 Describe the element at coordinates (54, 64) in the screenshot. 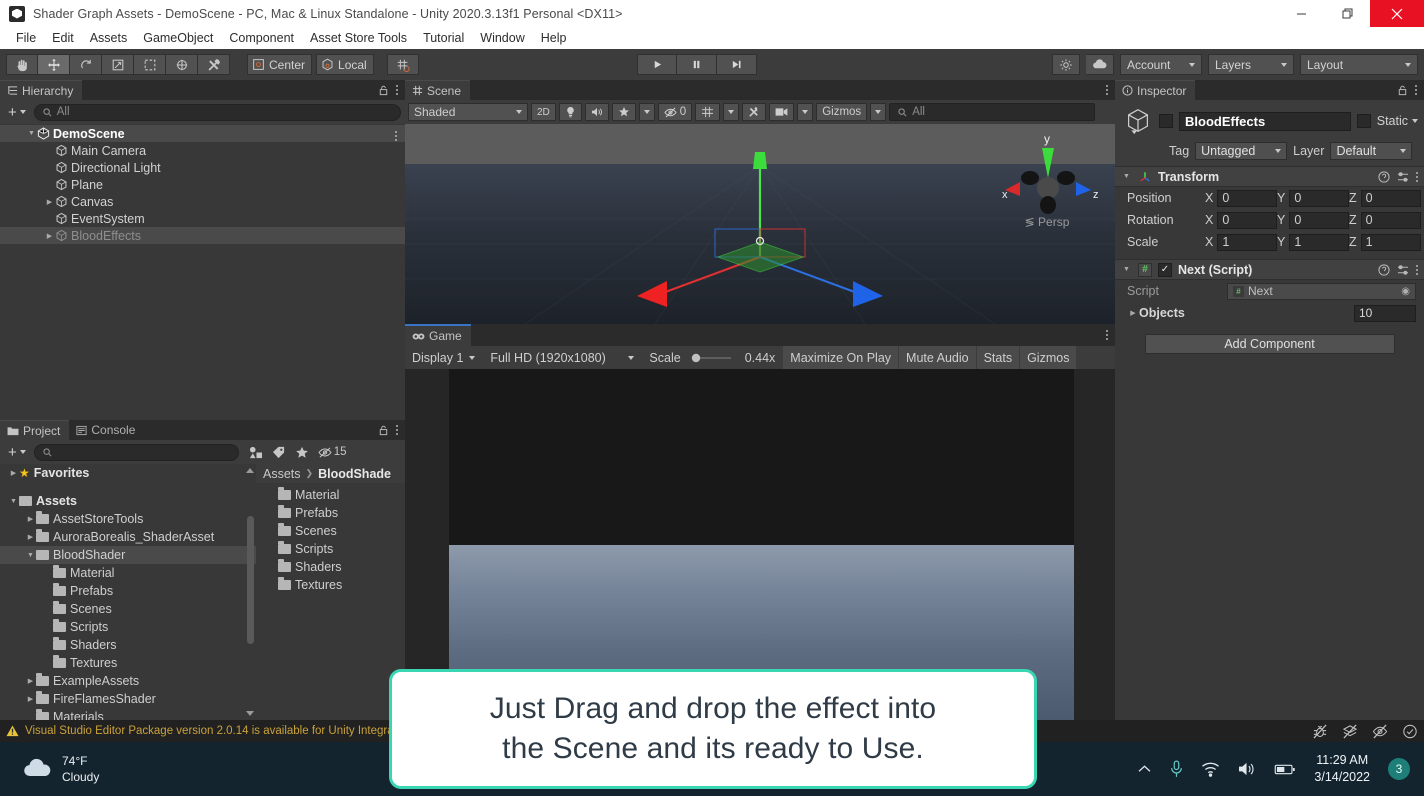

I see `move-tool-icon` at that location.